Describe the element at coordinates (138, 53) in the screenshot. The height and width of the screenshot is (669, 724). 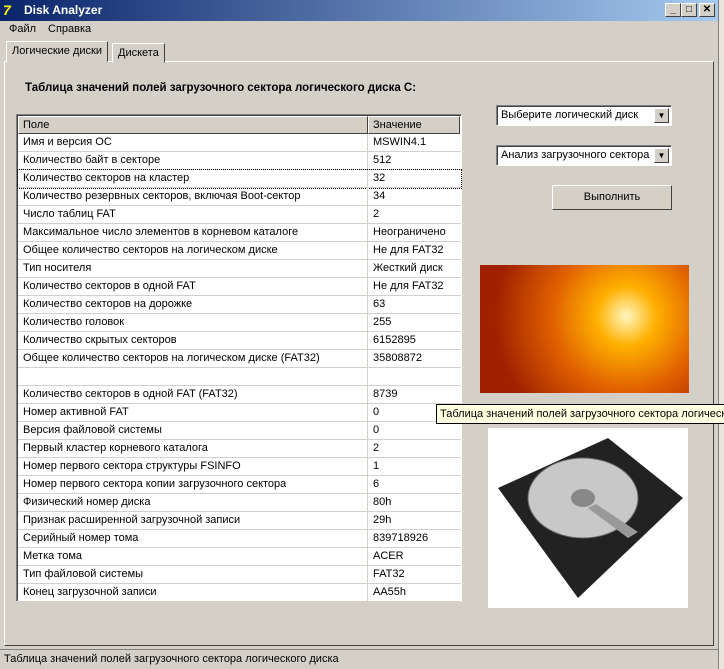
I see `tab-floppy: Дискета` at that location.